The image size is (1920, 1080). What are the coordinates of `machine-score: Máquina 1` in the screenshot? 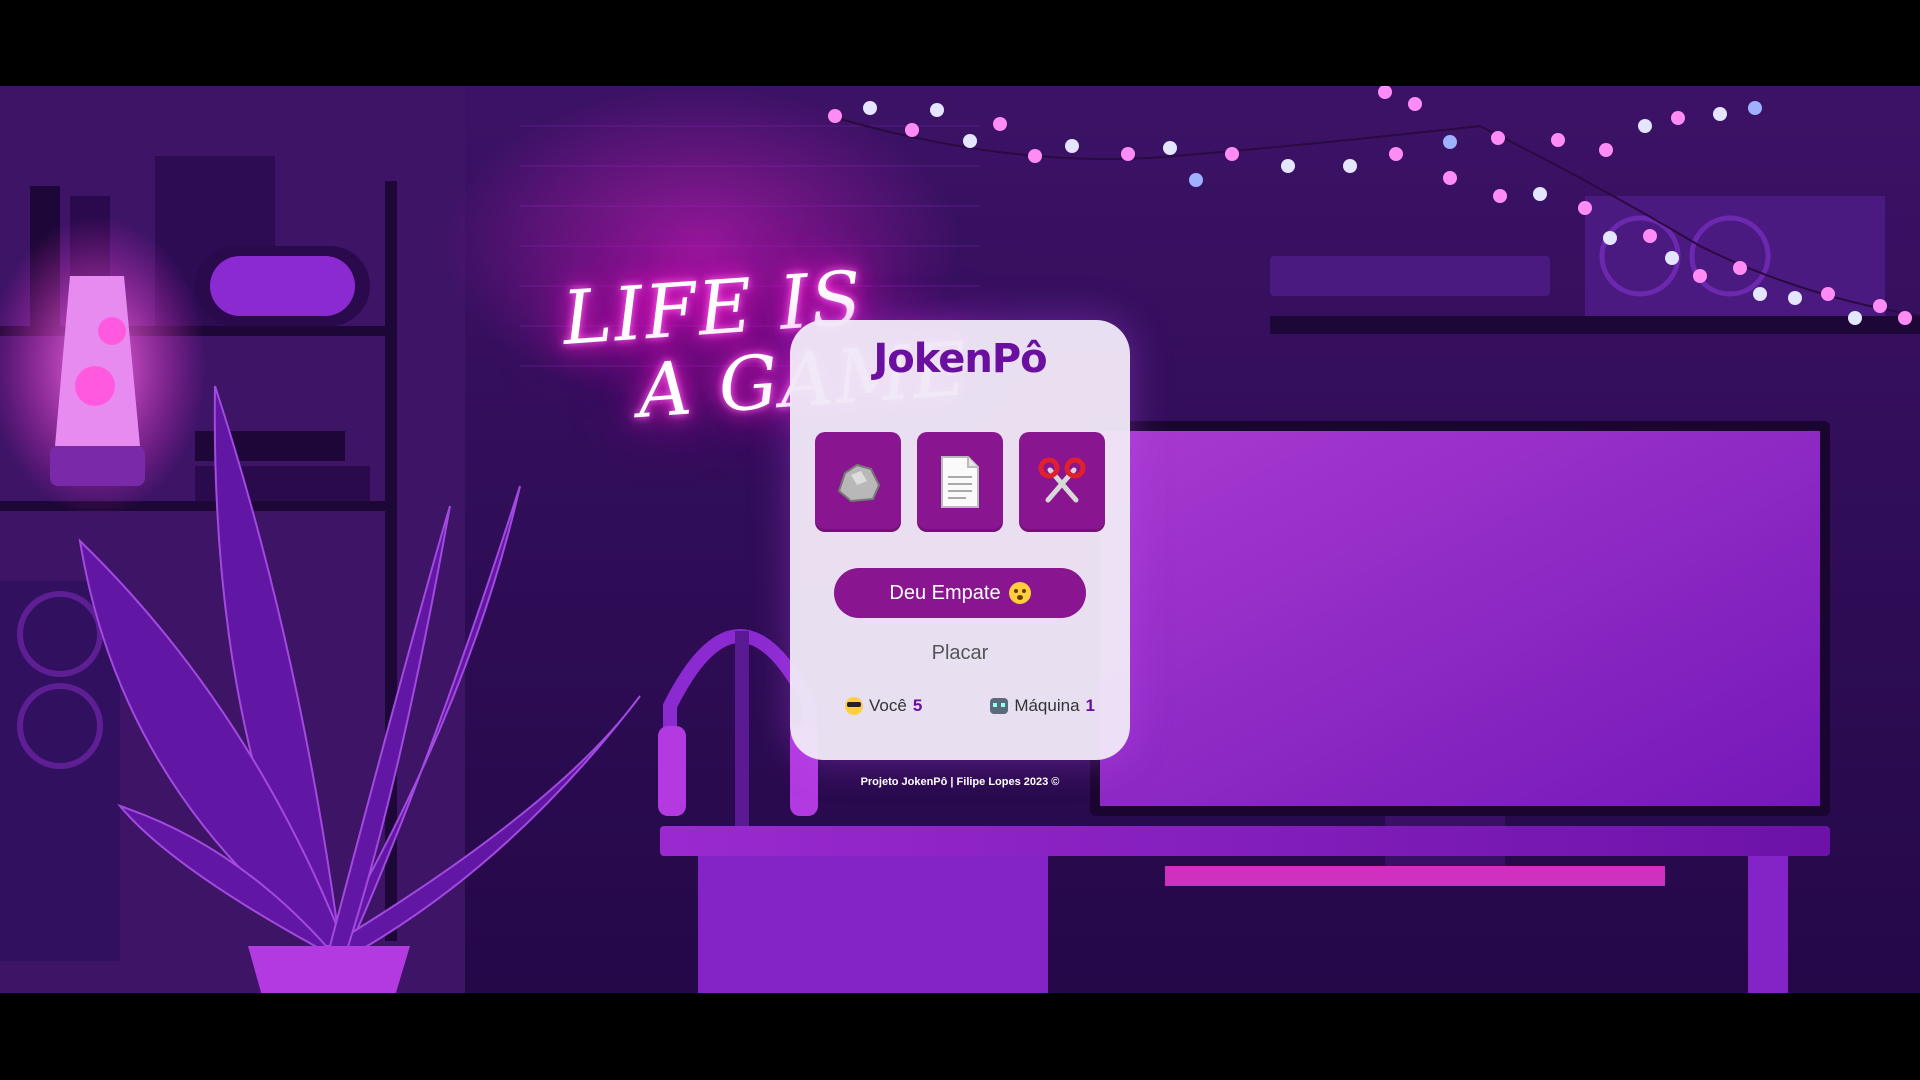 It's located at (1042, 706).